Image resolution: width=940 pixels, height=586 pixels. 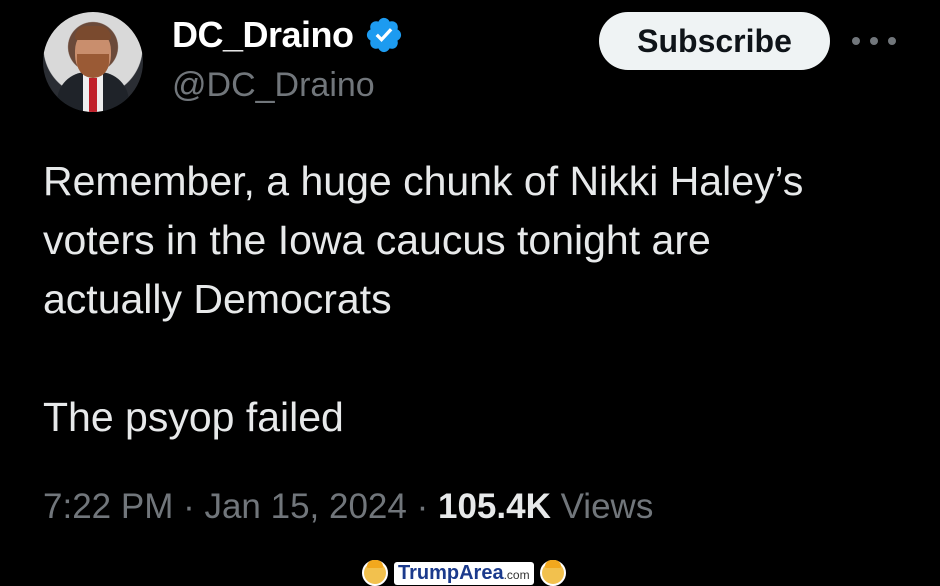 What do you see at coordinates (108, 506) in the screenshot?
I see `tweet-time: 7:22 PM` at bounding box center [108, 506].